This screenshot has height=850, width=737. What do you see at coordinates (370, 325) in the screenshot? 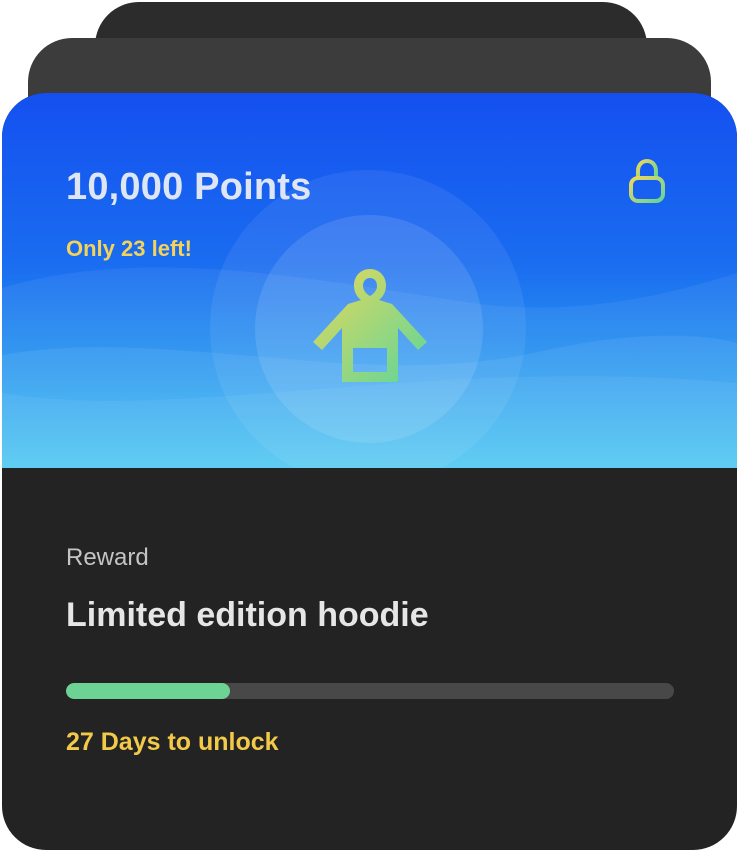
I see `hoodie-icon` at bounding box center [370, 325].